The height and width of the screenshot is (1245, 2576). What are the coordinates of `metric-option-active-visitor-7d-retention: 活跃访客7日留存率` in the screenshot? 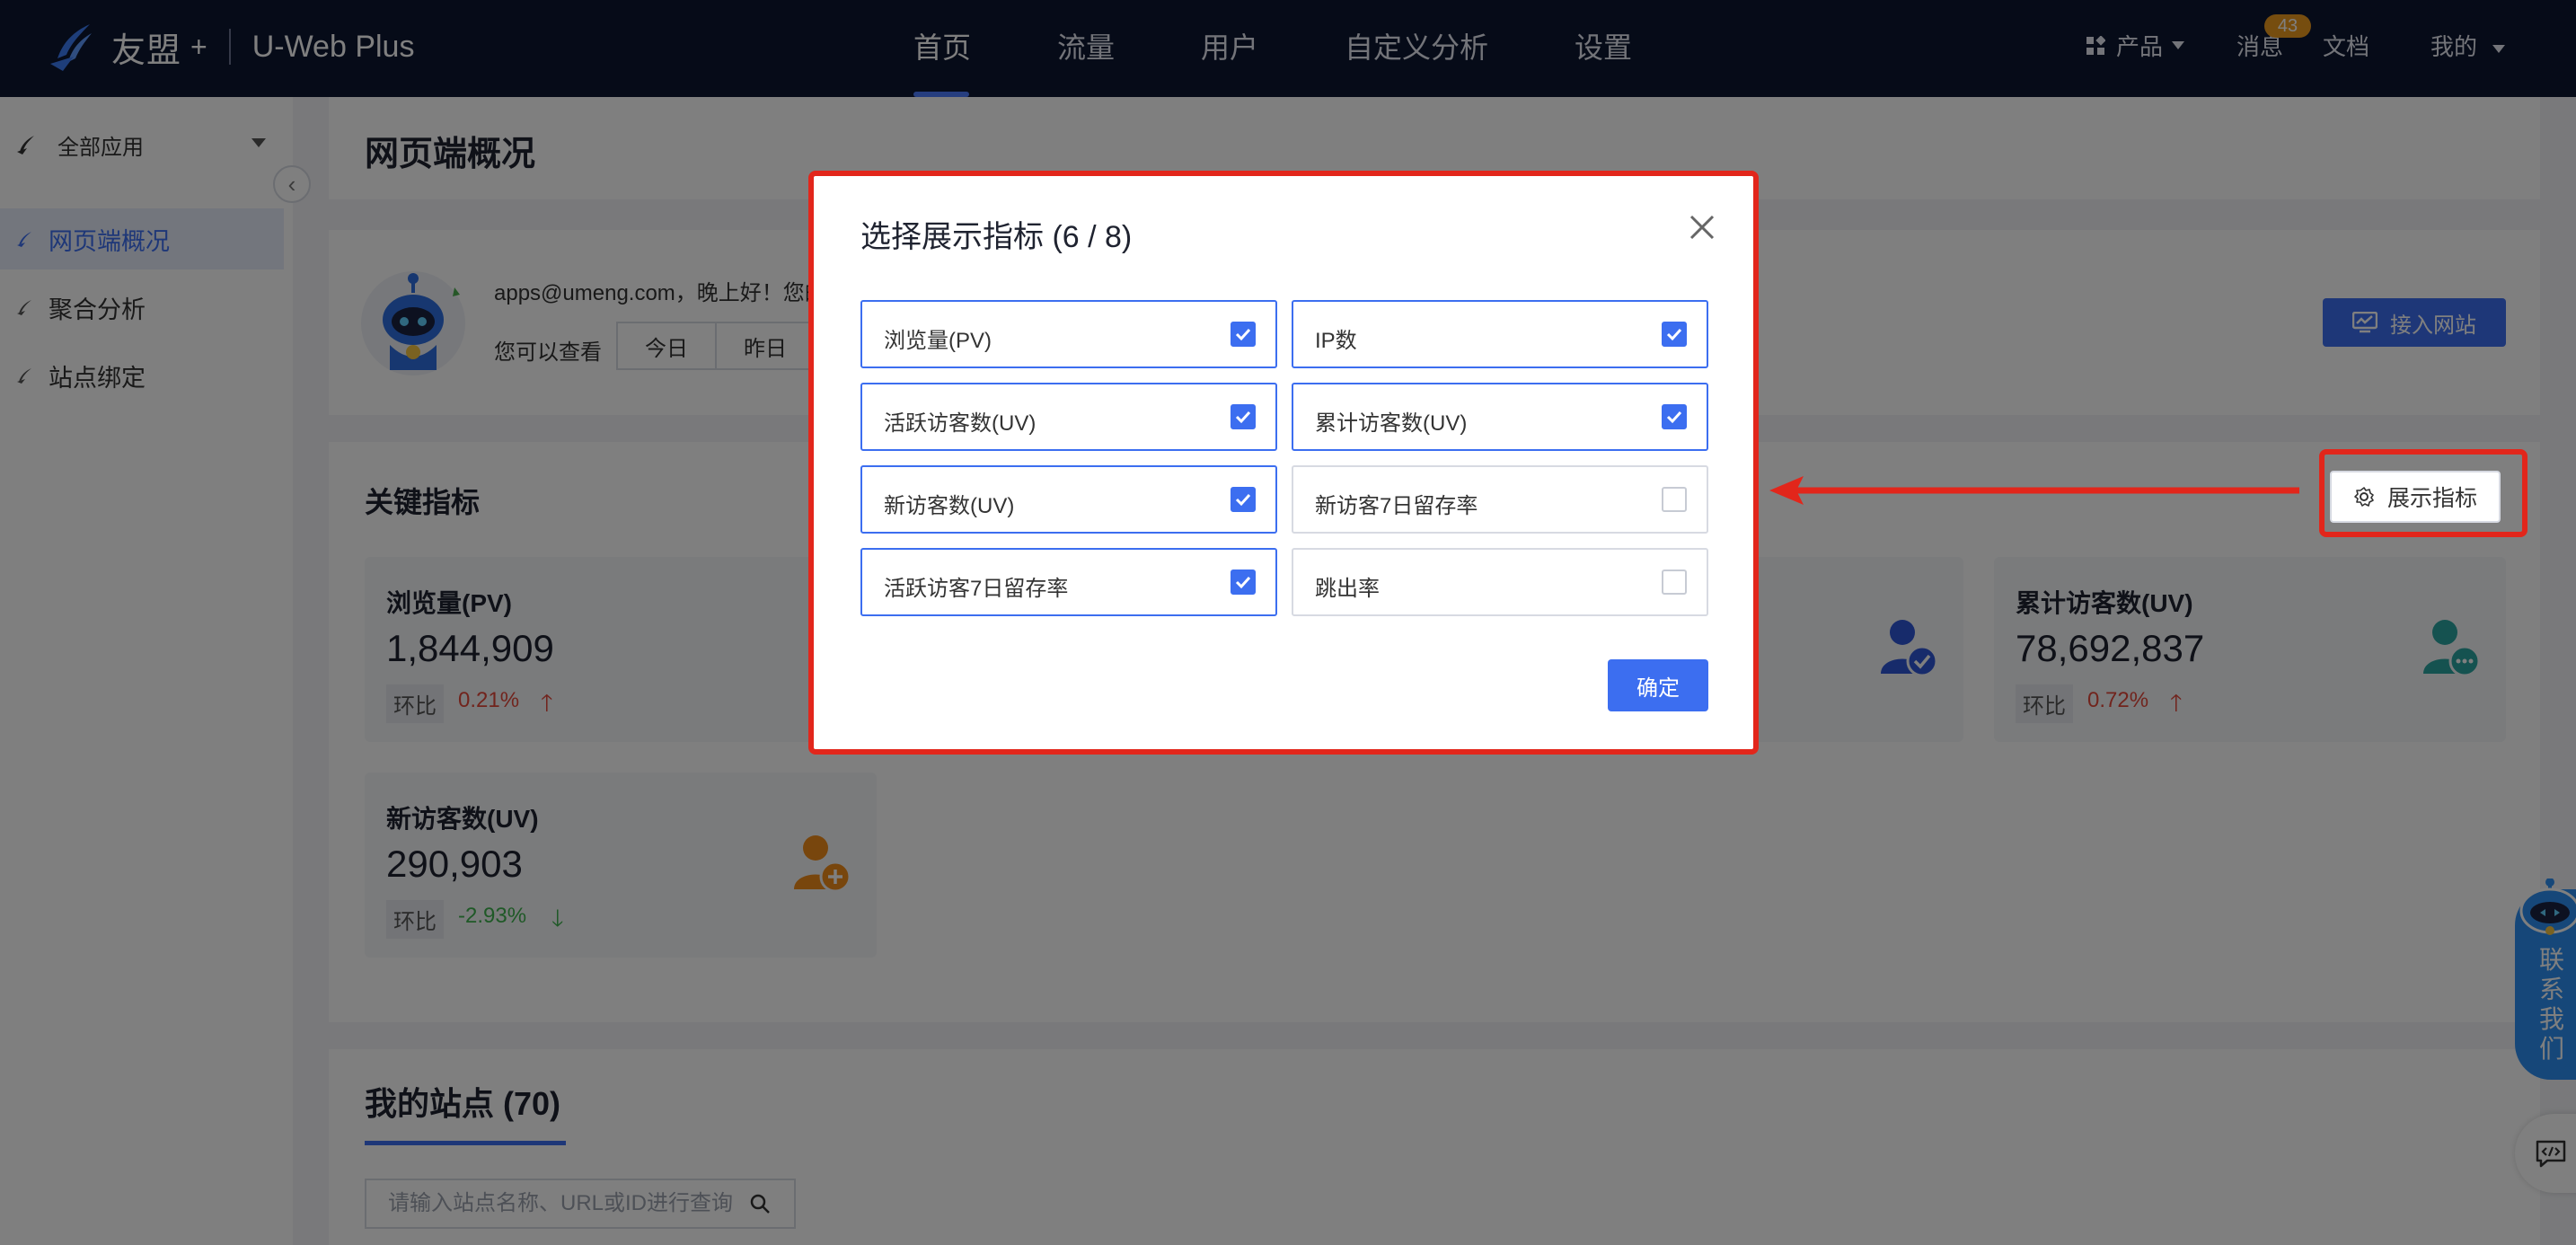 It's located at (1068, 582).